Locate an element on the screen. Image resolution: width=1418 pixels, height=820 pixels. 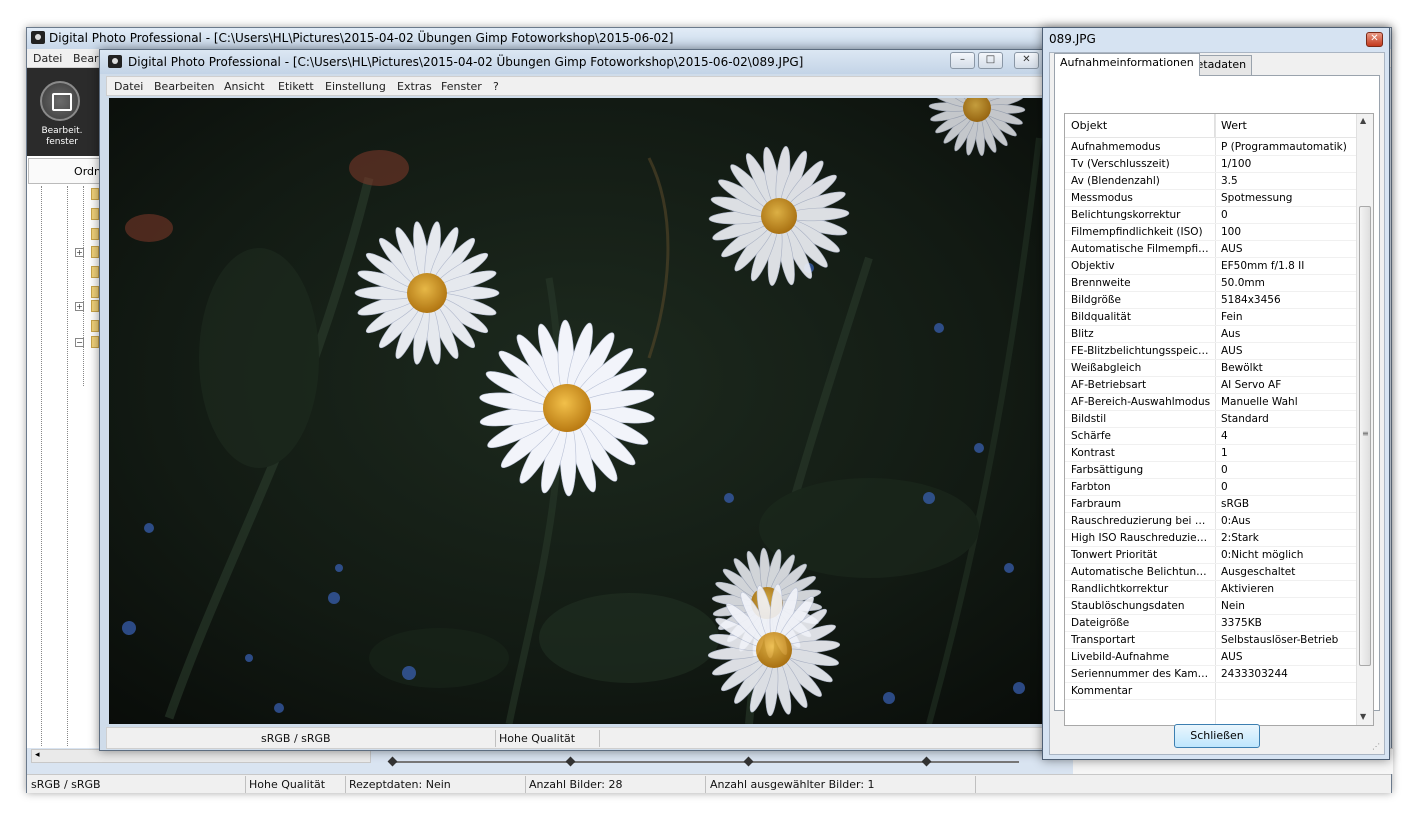
table-row: Farbton 0 is located at coordinates (1211, 487).